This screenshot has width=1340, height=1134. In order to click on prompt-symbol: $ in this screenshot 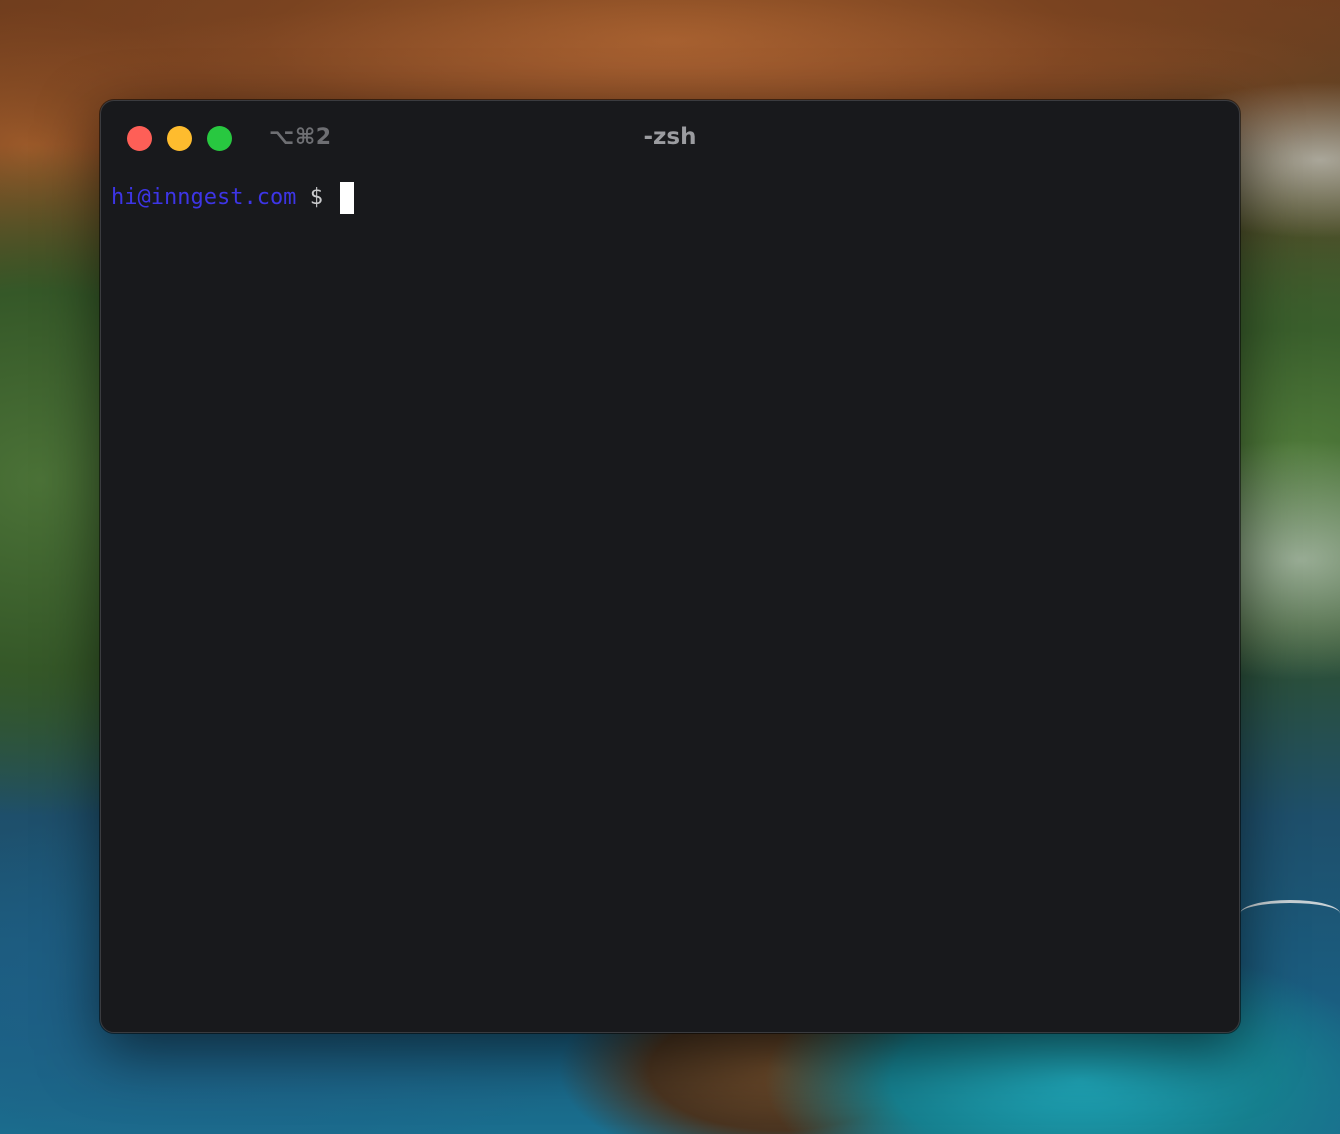, I will do `click(316, 197)`.